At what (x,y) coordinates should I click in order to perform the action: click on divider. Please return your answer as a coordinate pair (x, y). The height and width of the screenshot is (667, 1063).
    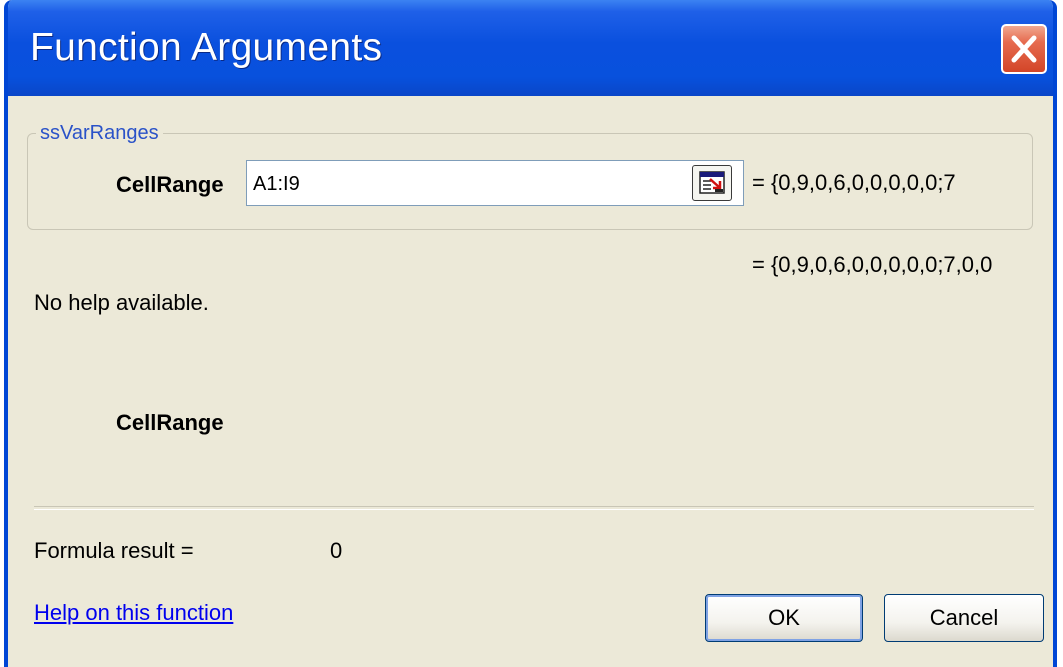
    Looking at the image, I should click on (534, 508).